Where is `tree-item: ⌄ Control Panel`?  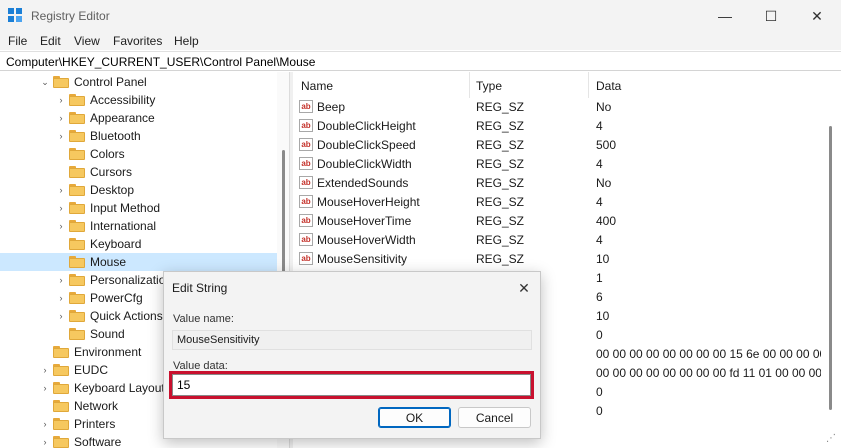 tree-item: ⌄ Control Panel is located at coordinates (138, 82).